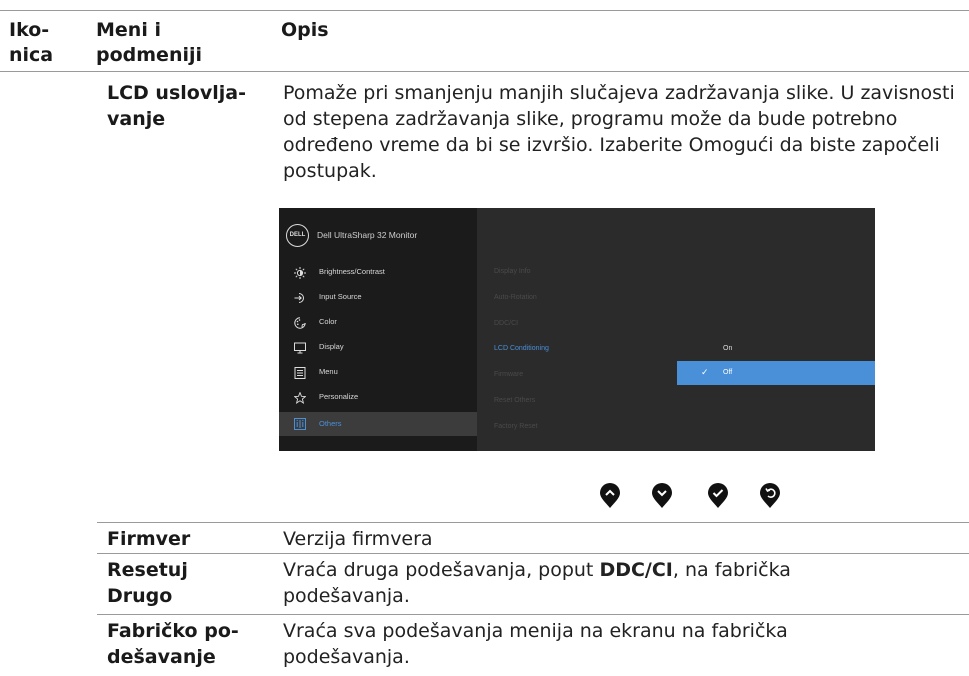  I want to click on header-rule, so click(484, 71).